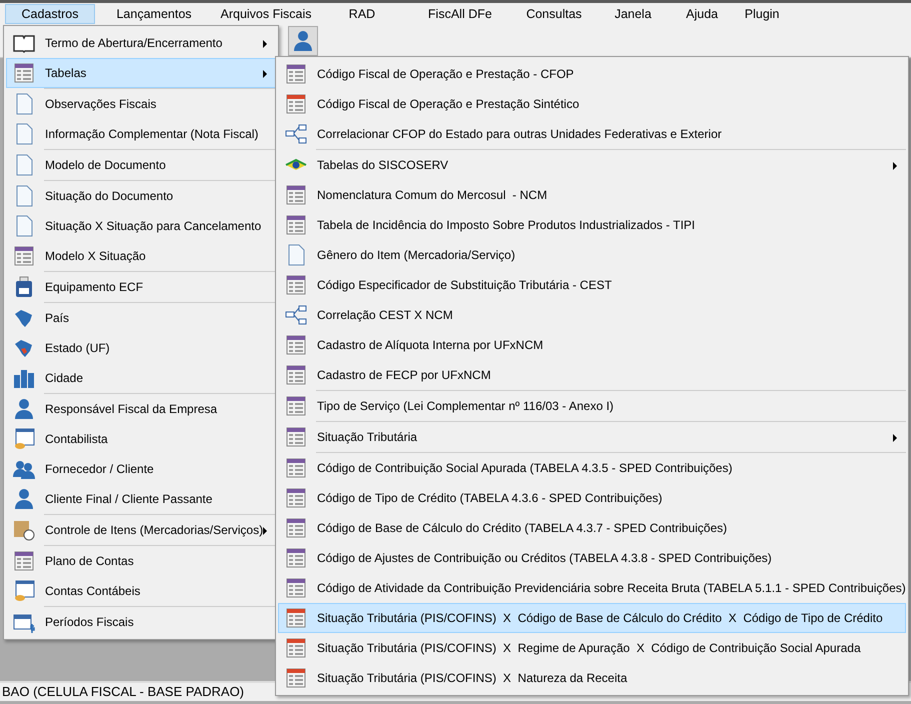 Image resolution: width=911 pixels, height=704 pixels. Describe the element at coordinates (141, 439) in the screenshot. I see `menu-item: Contabilista` at that location.